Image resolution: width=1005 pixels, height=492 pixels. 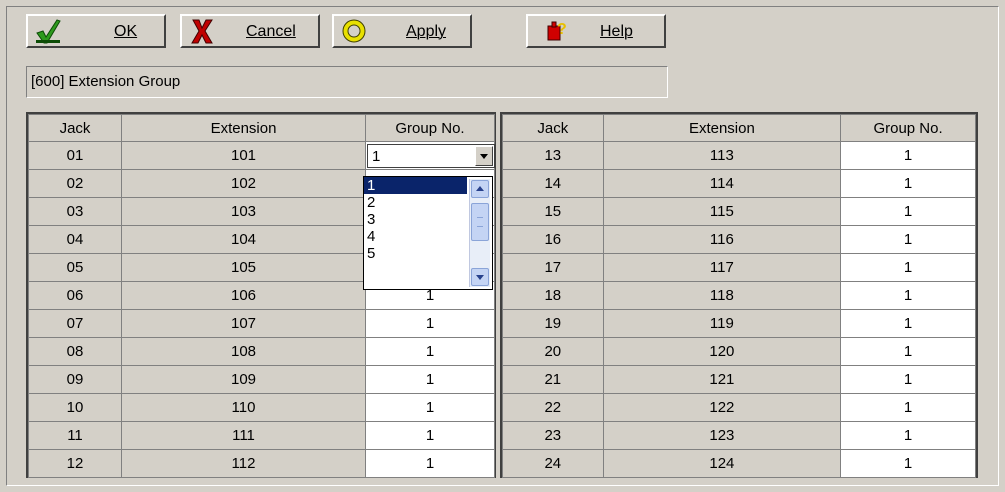 What do you see at coordinates (480, 277) in the screenshot?
I see `scroll-down-icon` at bounding box center [480, 277].